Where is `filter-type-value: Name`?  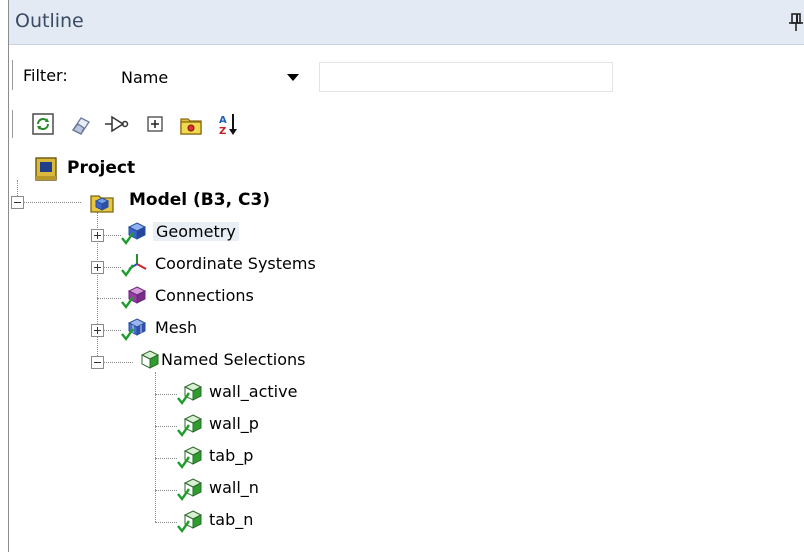 filter-type-value: Name is located at coordinates (145, 77).